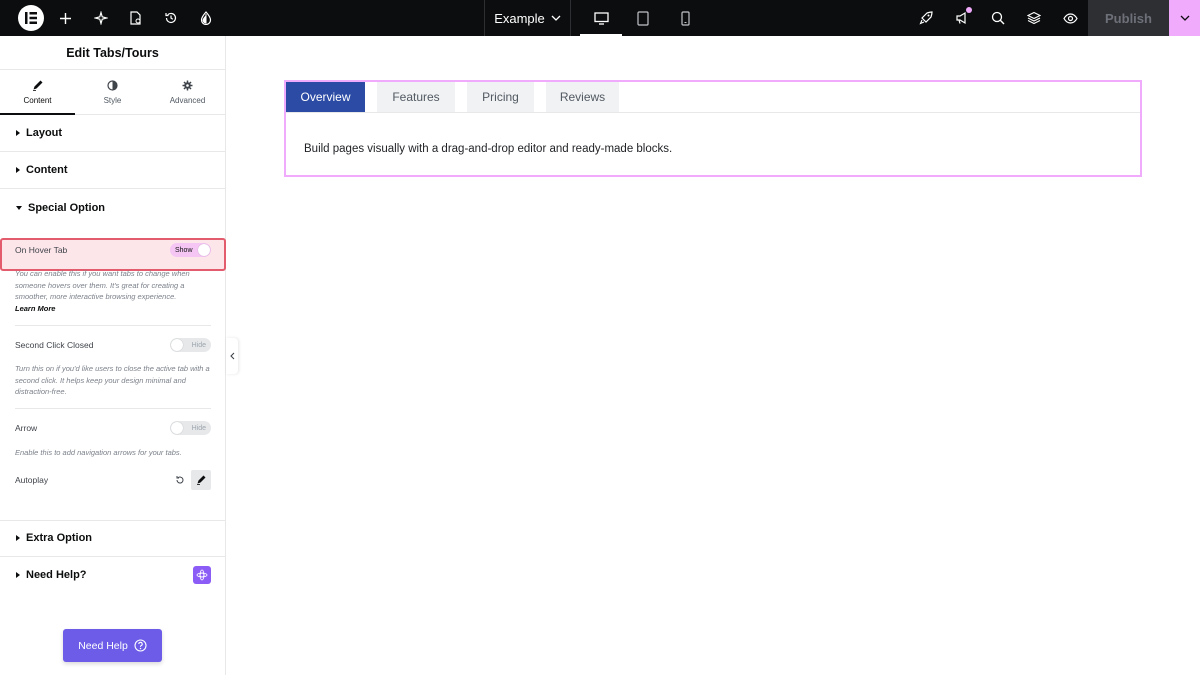  I want to click on page-selector: Example, so click(527, 18).